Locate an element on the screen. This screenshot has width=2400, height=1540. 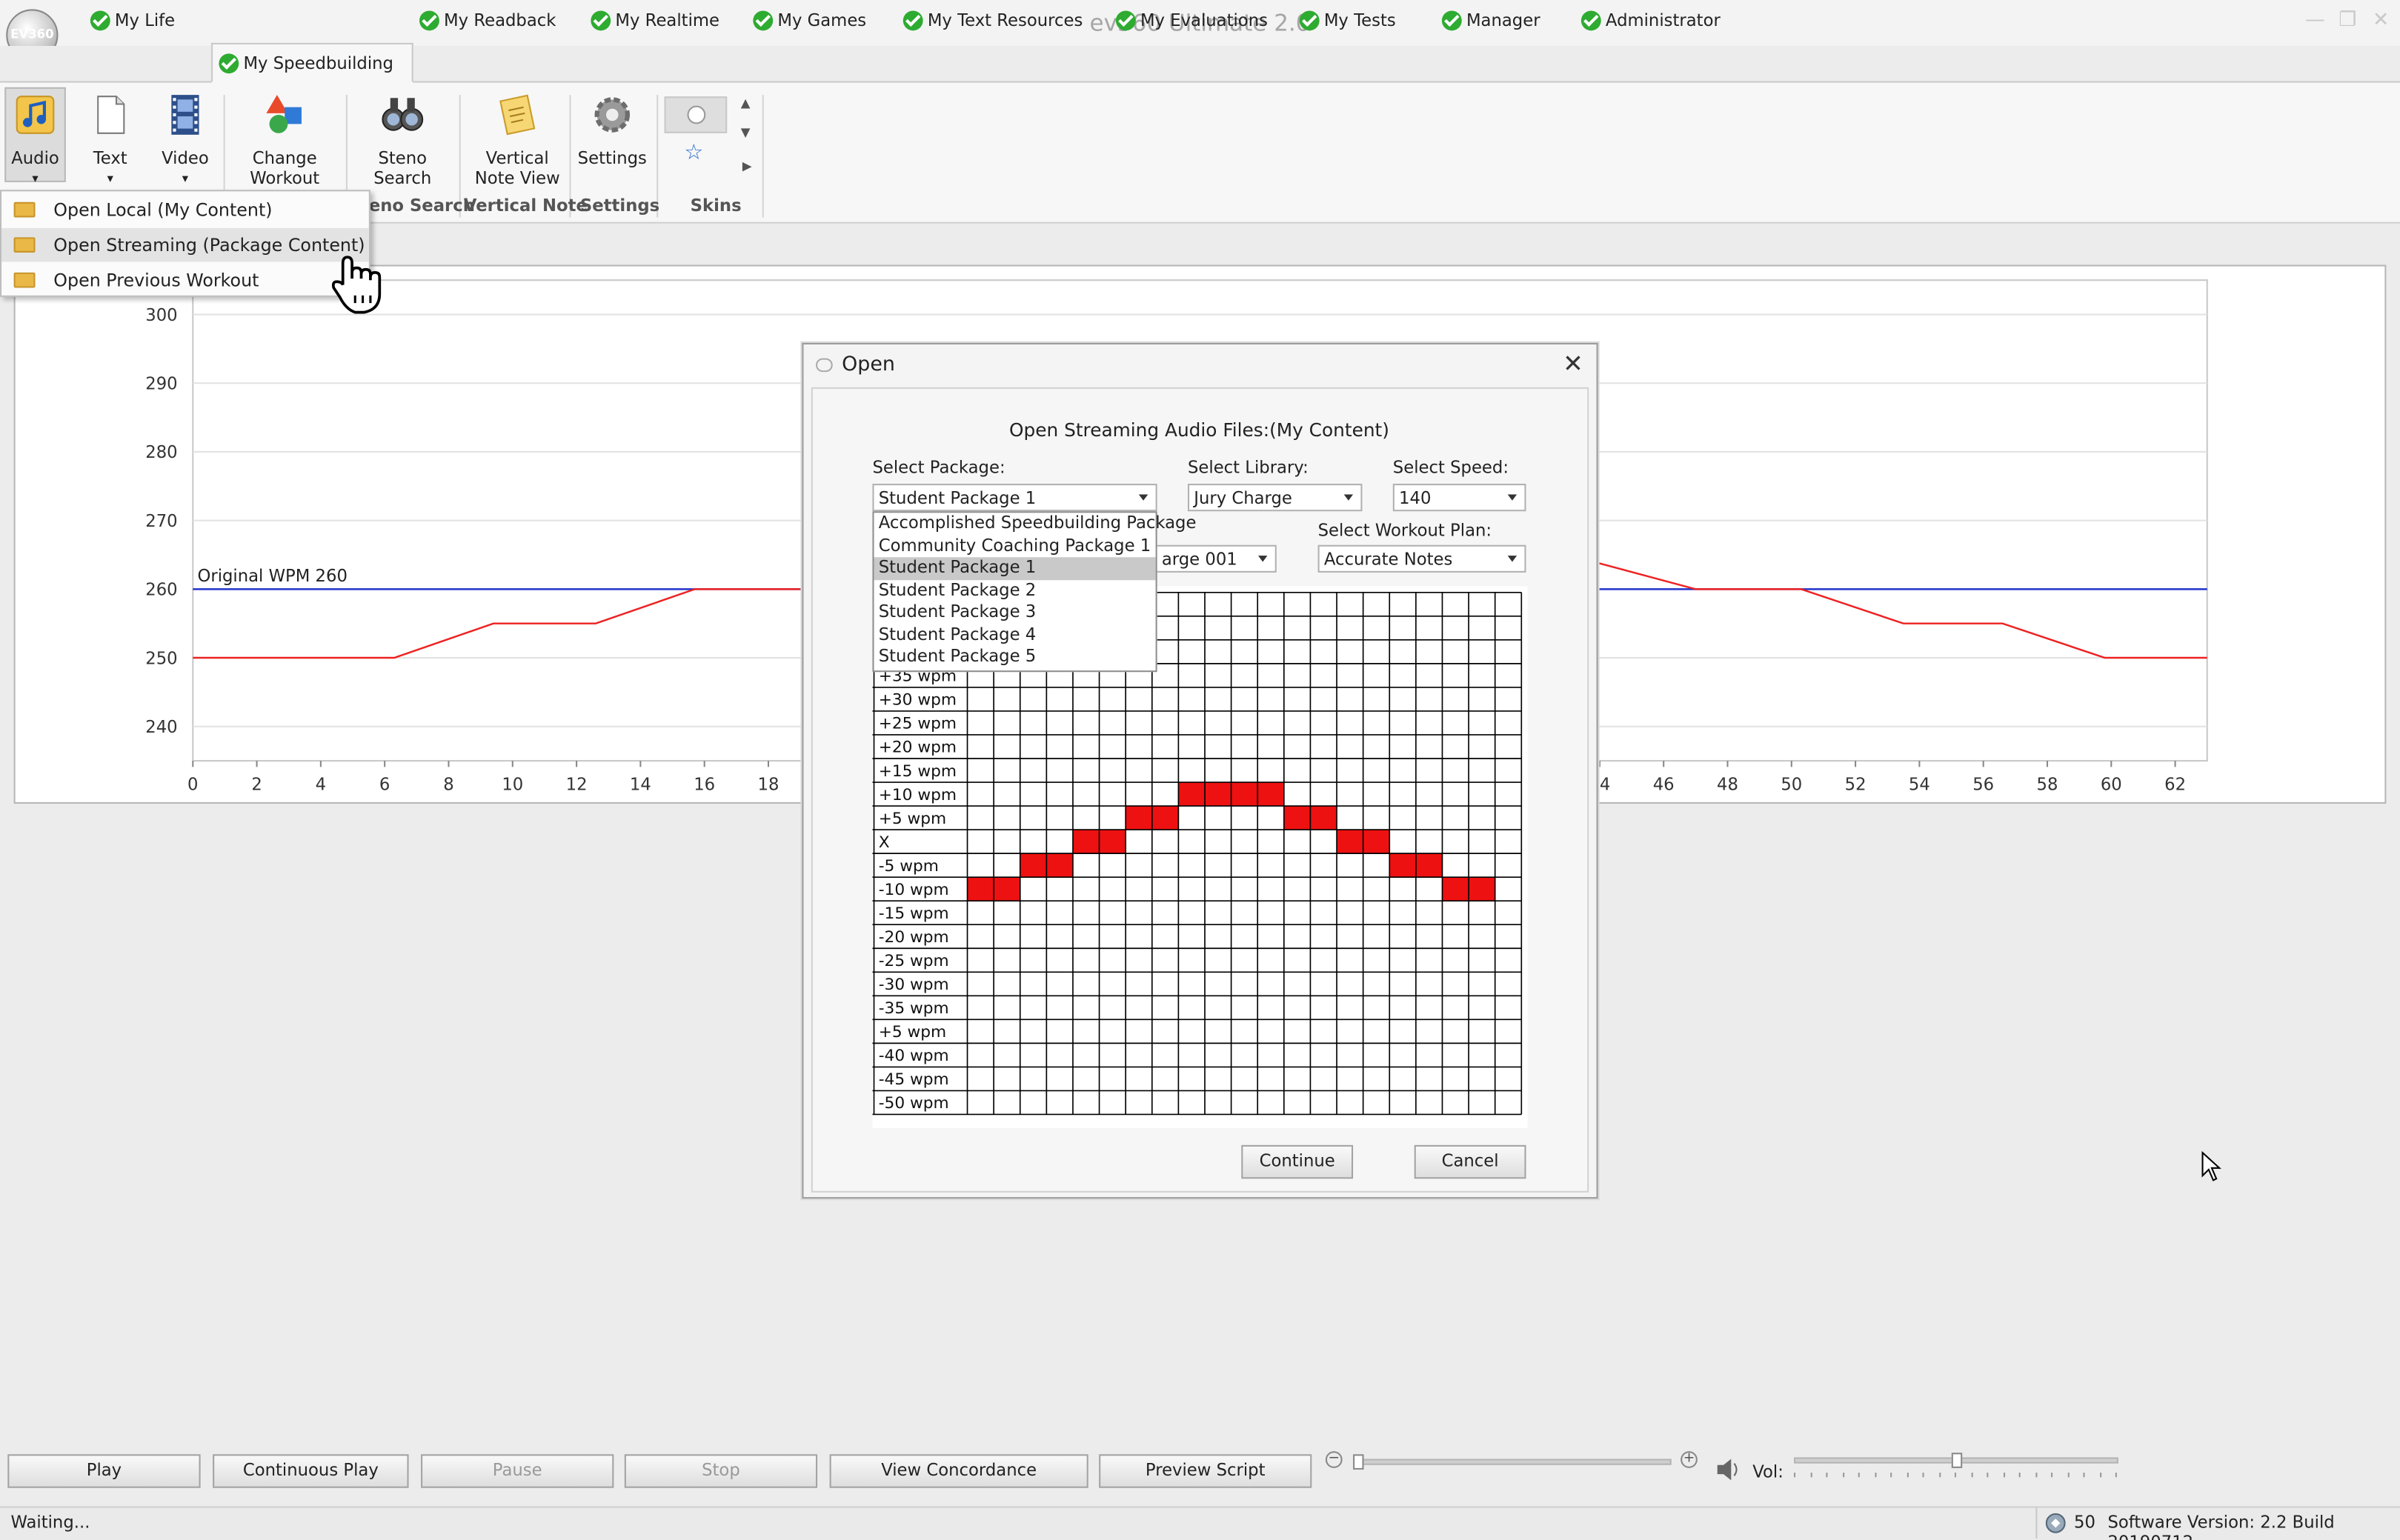
package-option: Student Package 2 is located at coordinates (1015, 590).